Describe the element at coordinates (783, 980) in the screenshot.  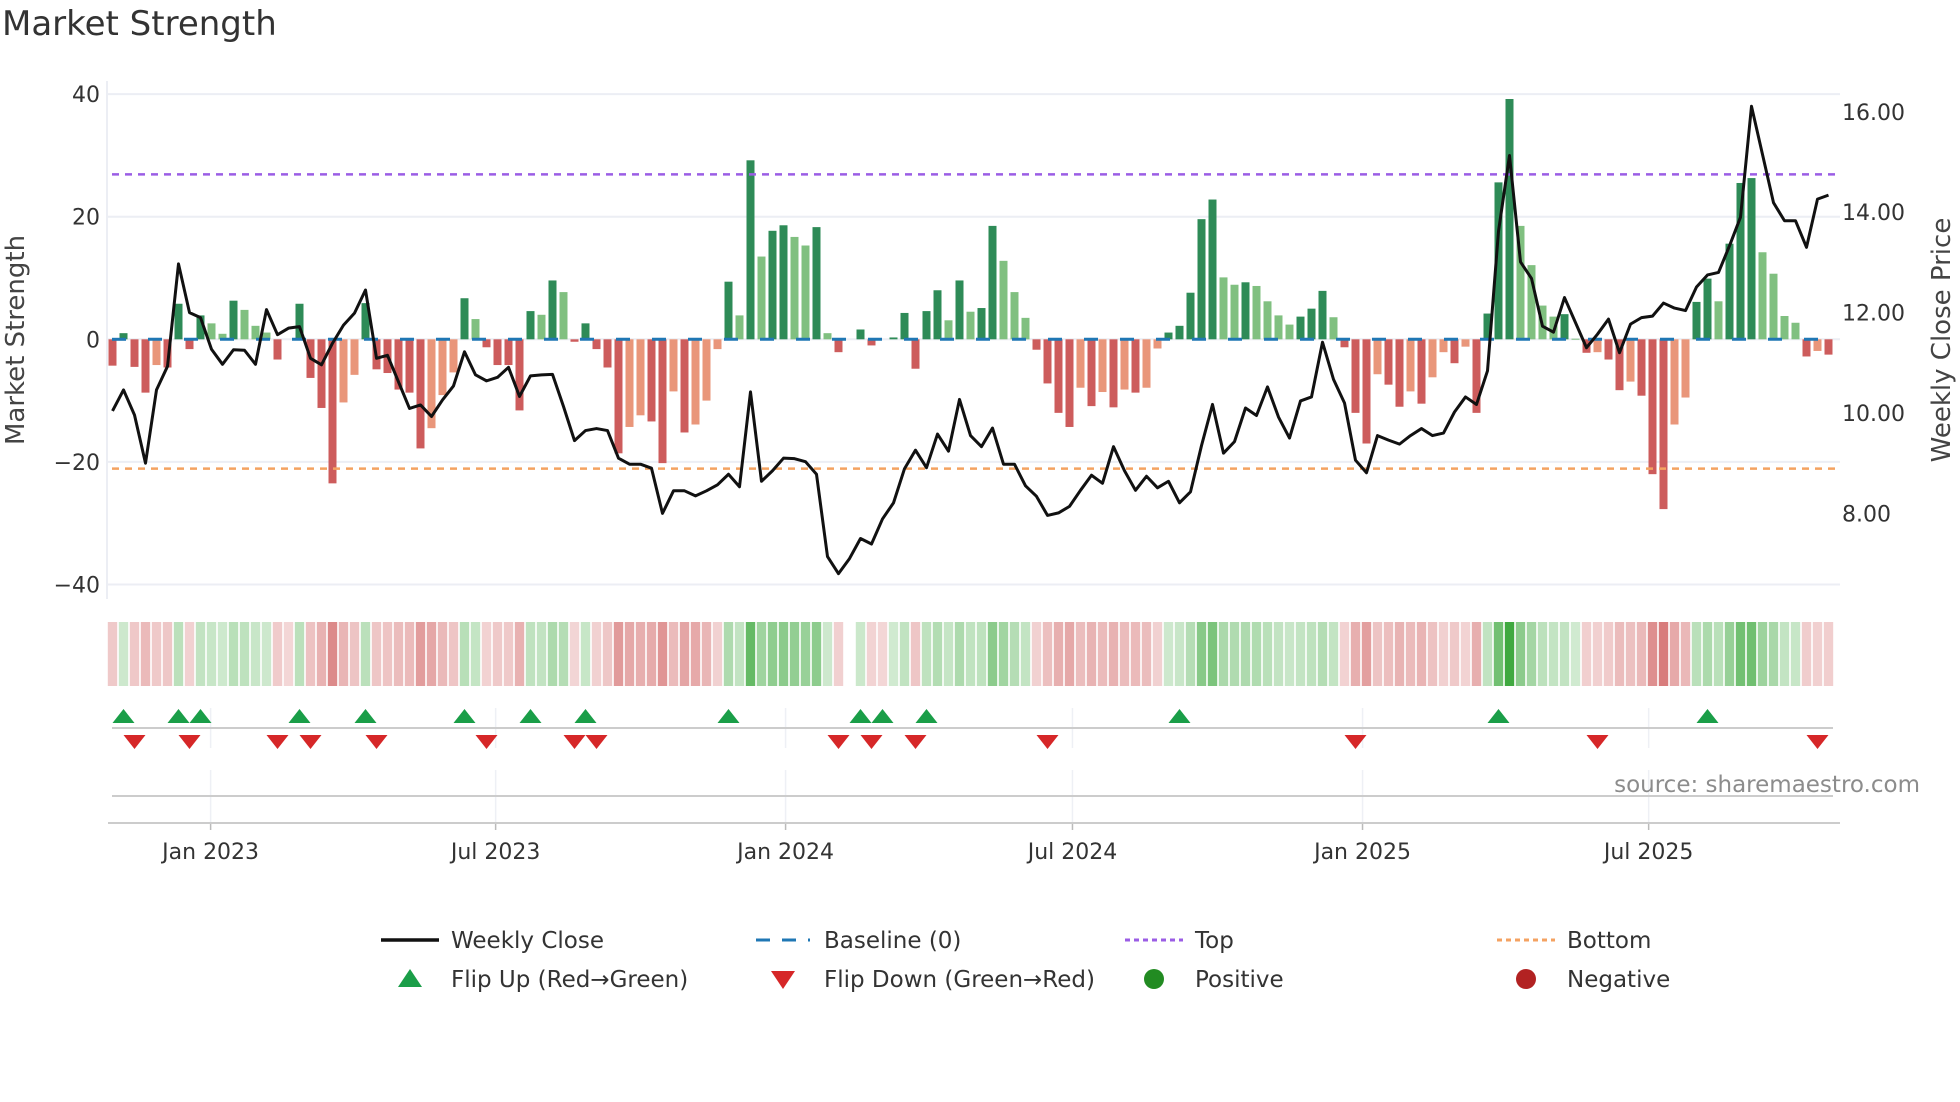
I see `triangle-down-icon` at that location.